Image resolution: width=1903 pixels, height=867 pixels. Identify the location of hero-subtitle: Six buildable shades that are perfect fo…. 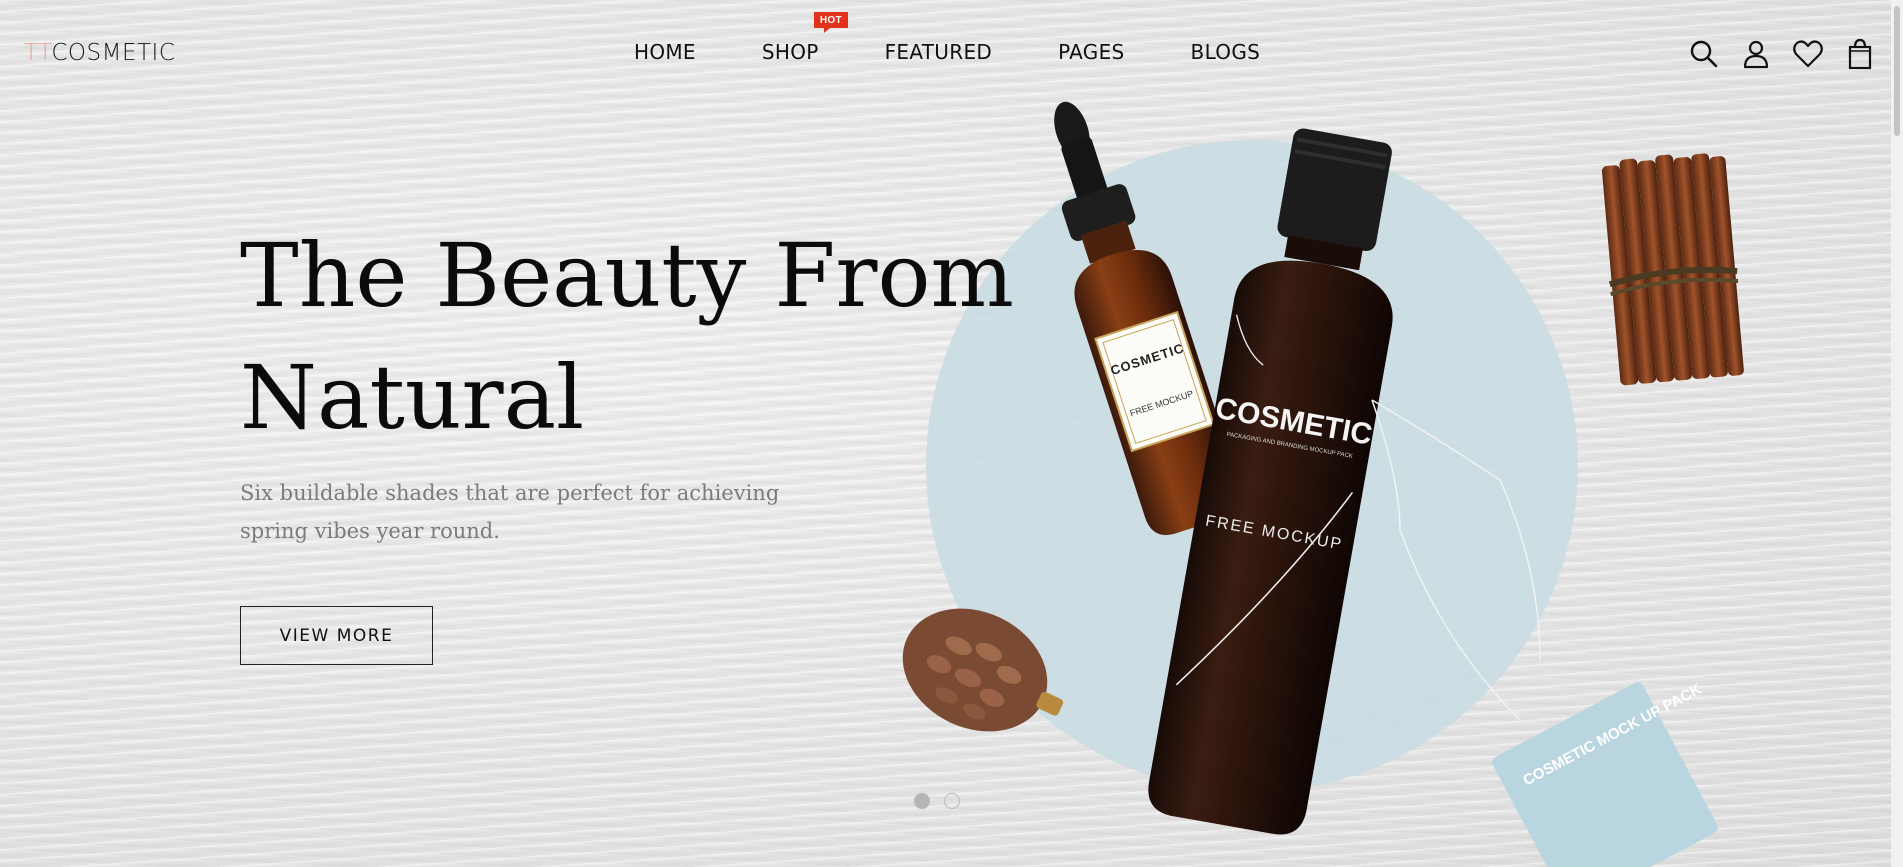
(520, 512).